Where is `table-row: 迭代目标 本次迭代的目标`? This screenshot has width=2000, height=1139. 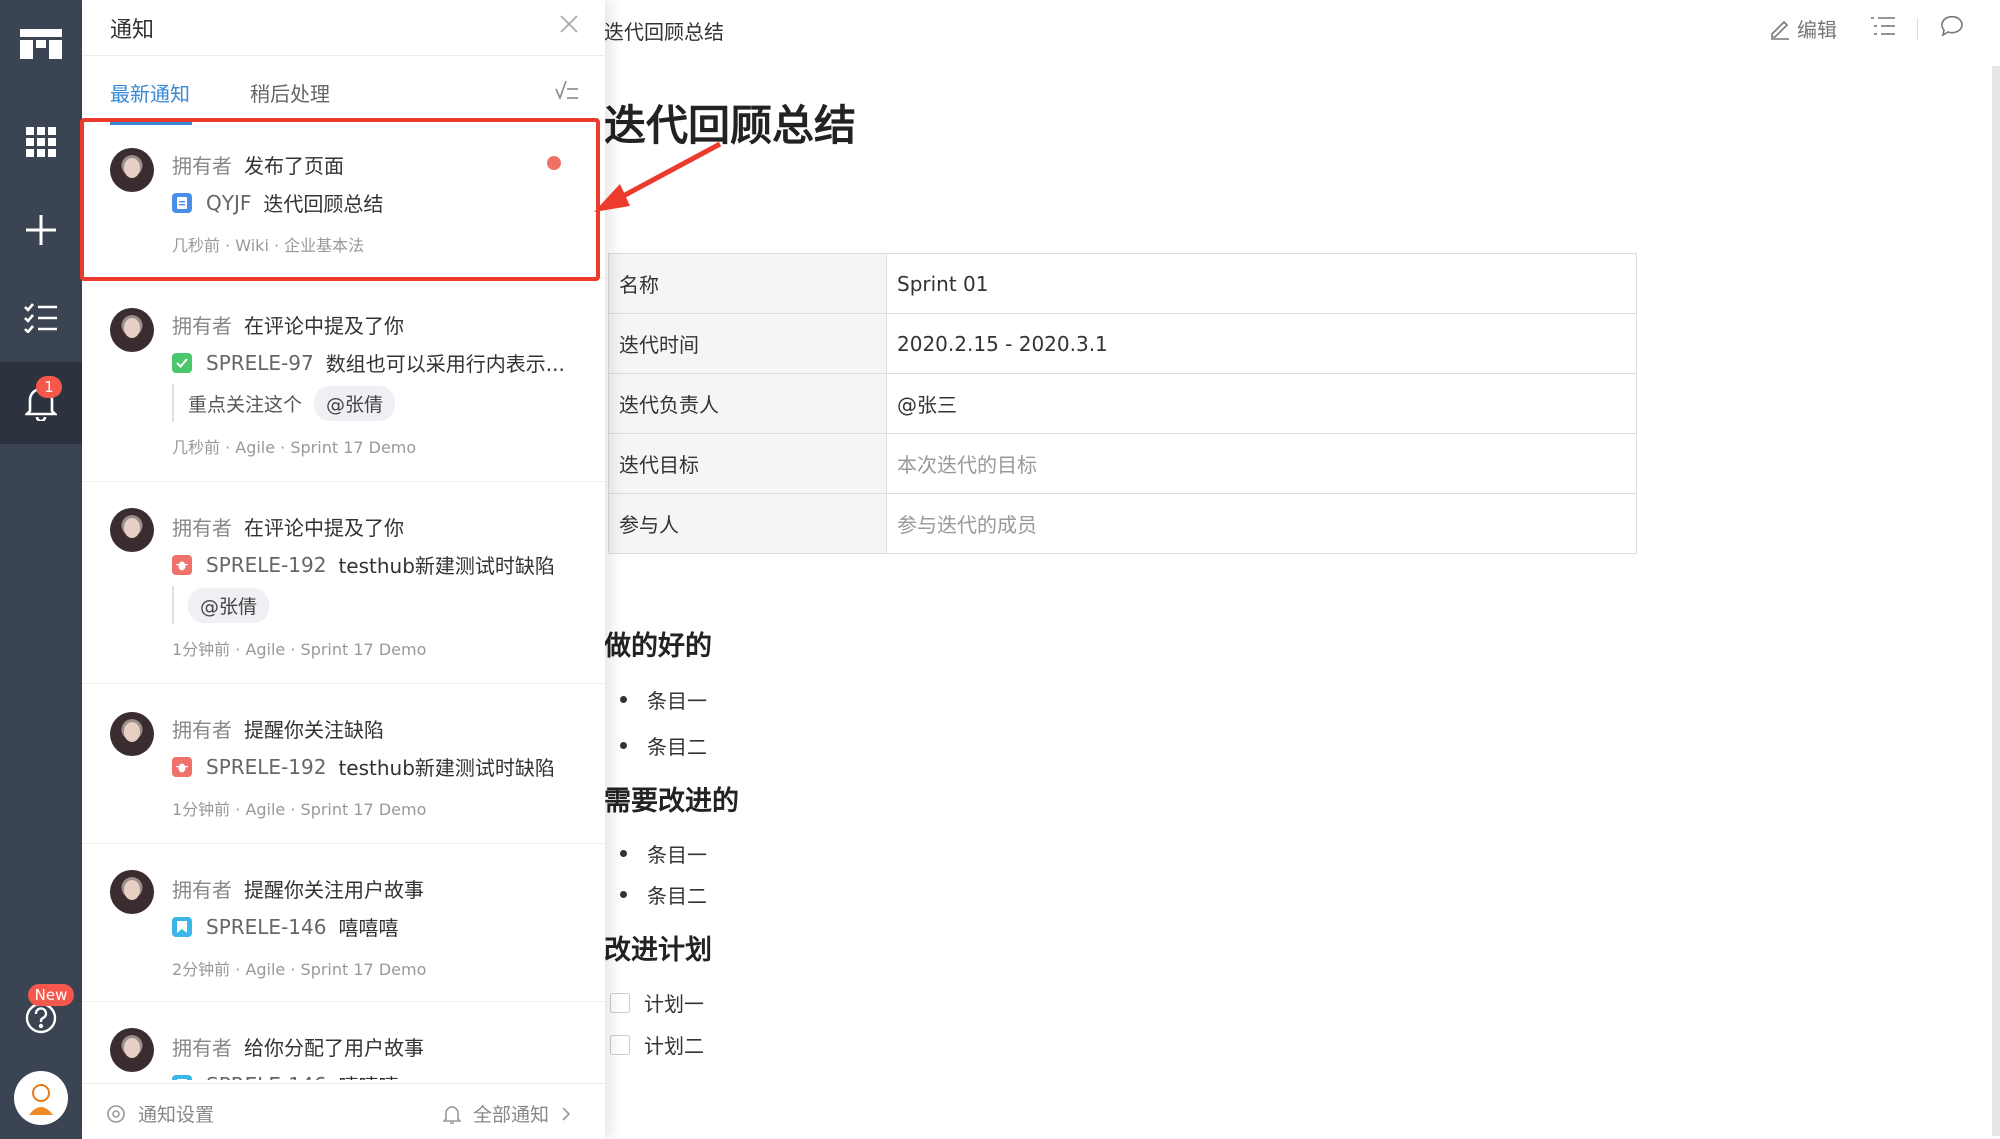 table-row: 迭代目标 本次迭代的目标 is located at coordinates (1122, 463).